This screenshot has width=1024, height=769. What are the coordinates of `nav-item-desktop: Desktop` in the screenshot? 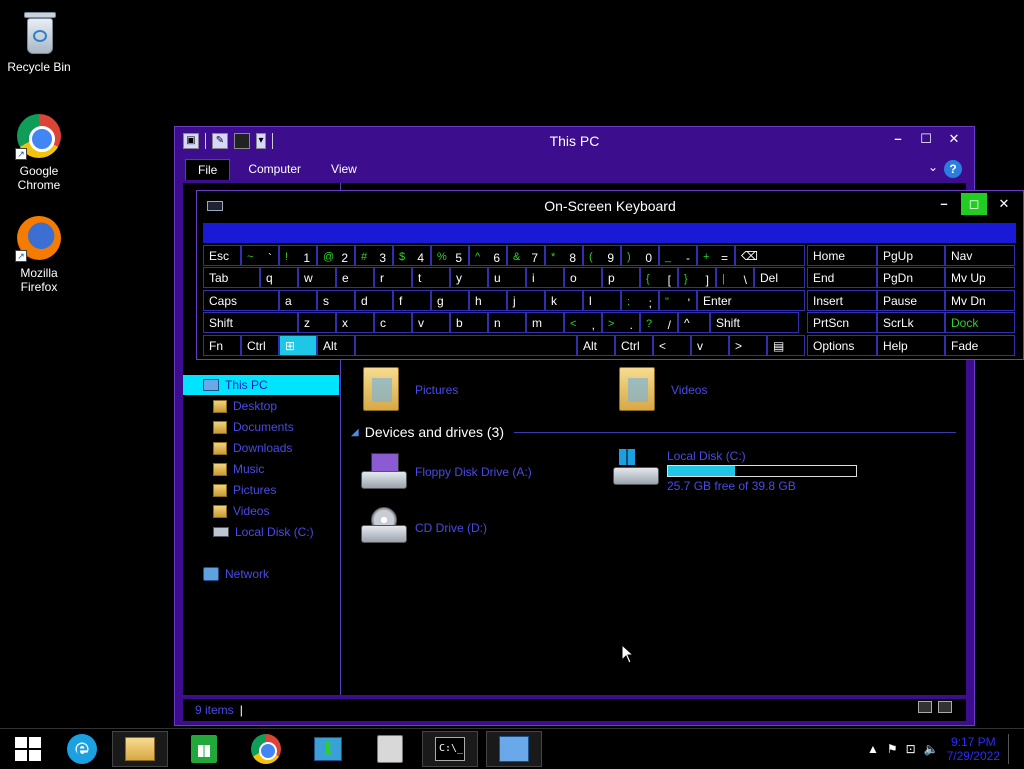 It's located at (230, 406).